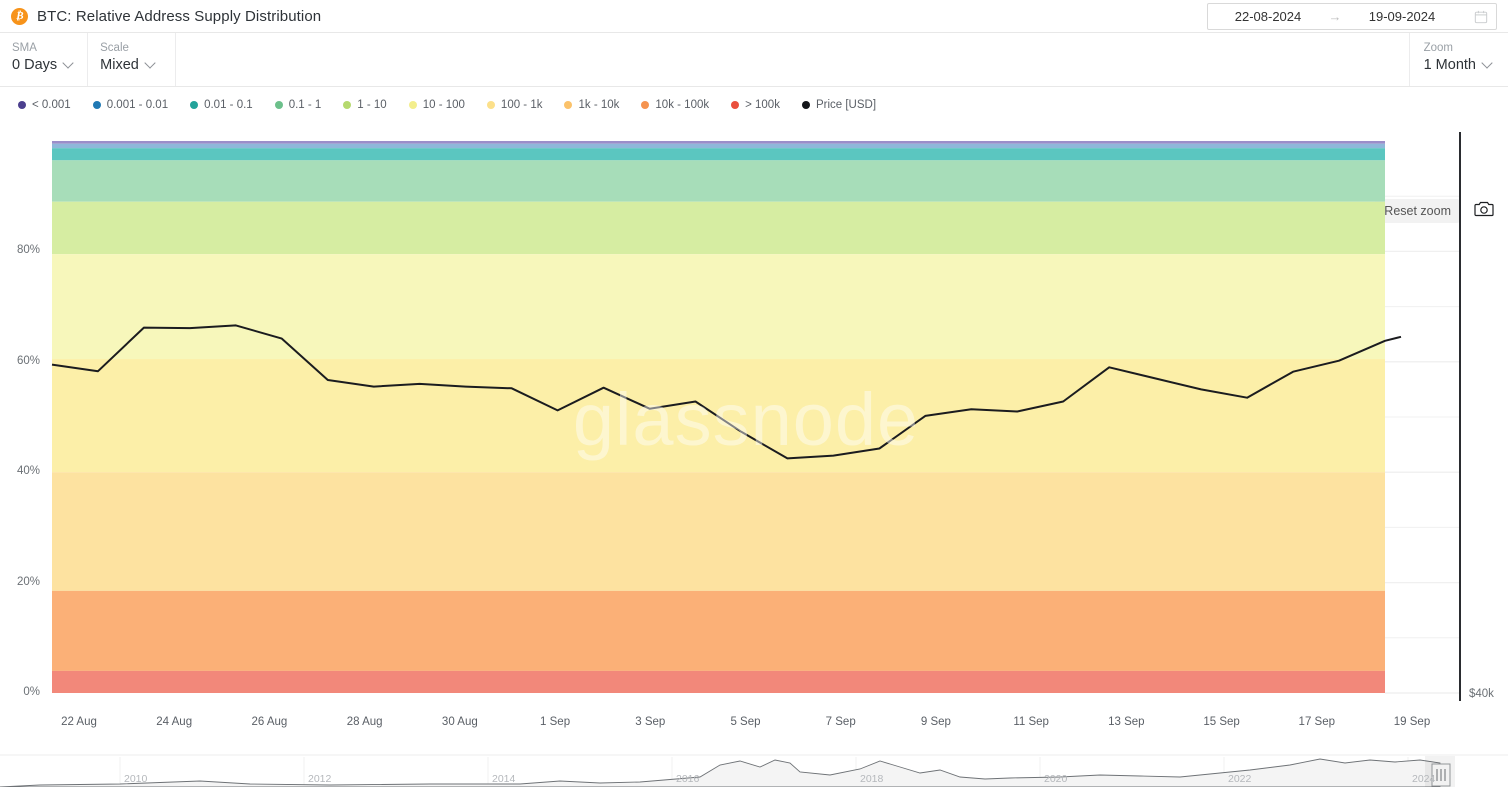 This screenshot has width=1508, height=792. Describe the element at coordinates (459, 722) in the screenshot. I see `x-tick-4: 30 Aug` at that location.